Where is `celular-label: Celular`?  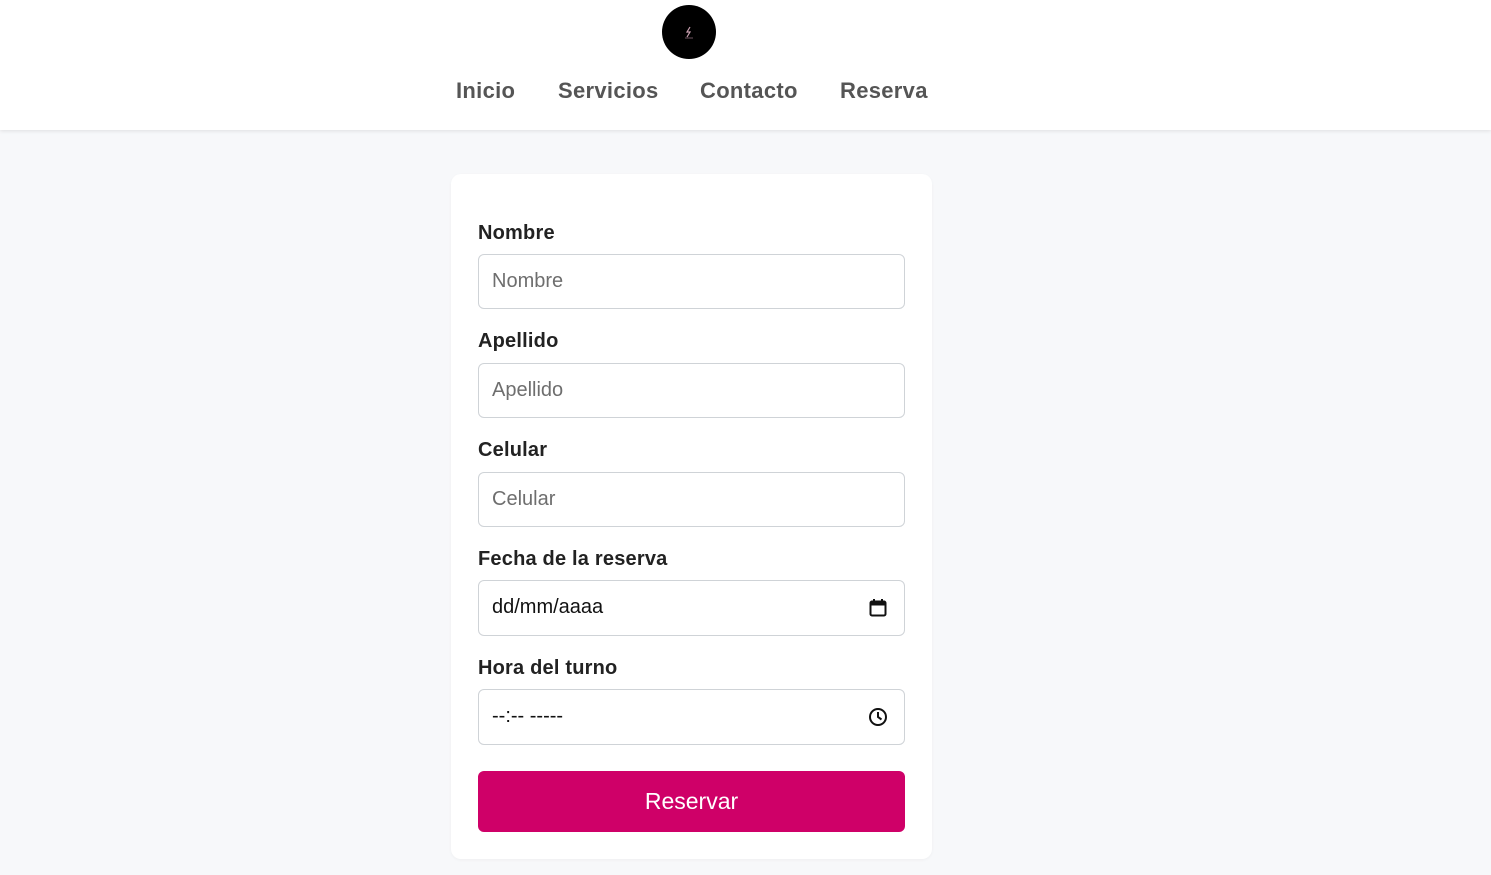 celular-label: Celular is located at coordinates (513, 450).